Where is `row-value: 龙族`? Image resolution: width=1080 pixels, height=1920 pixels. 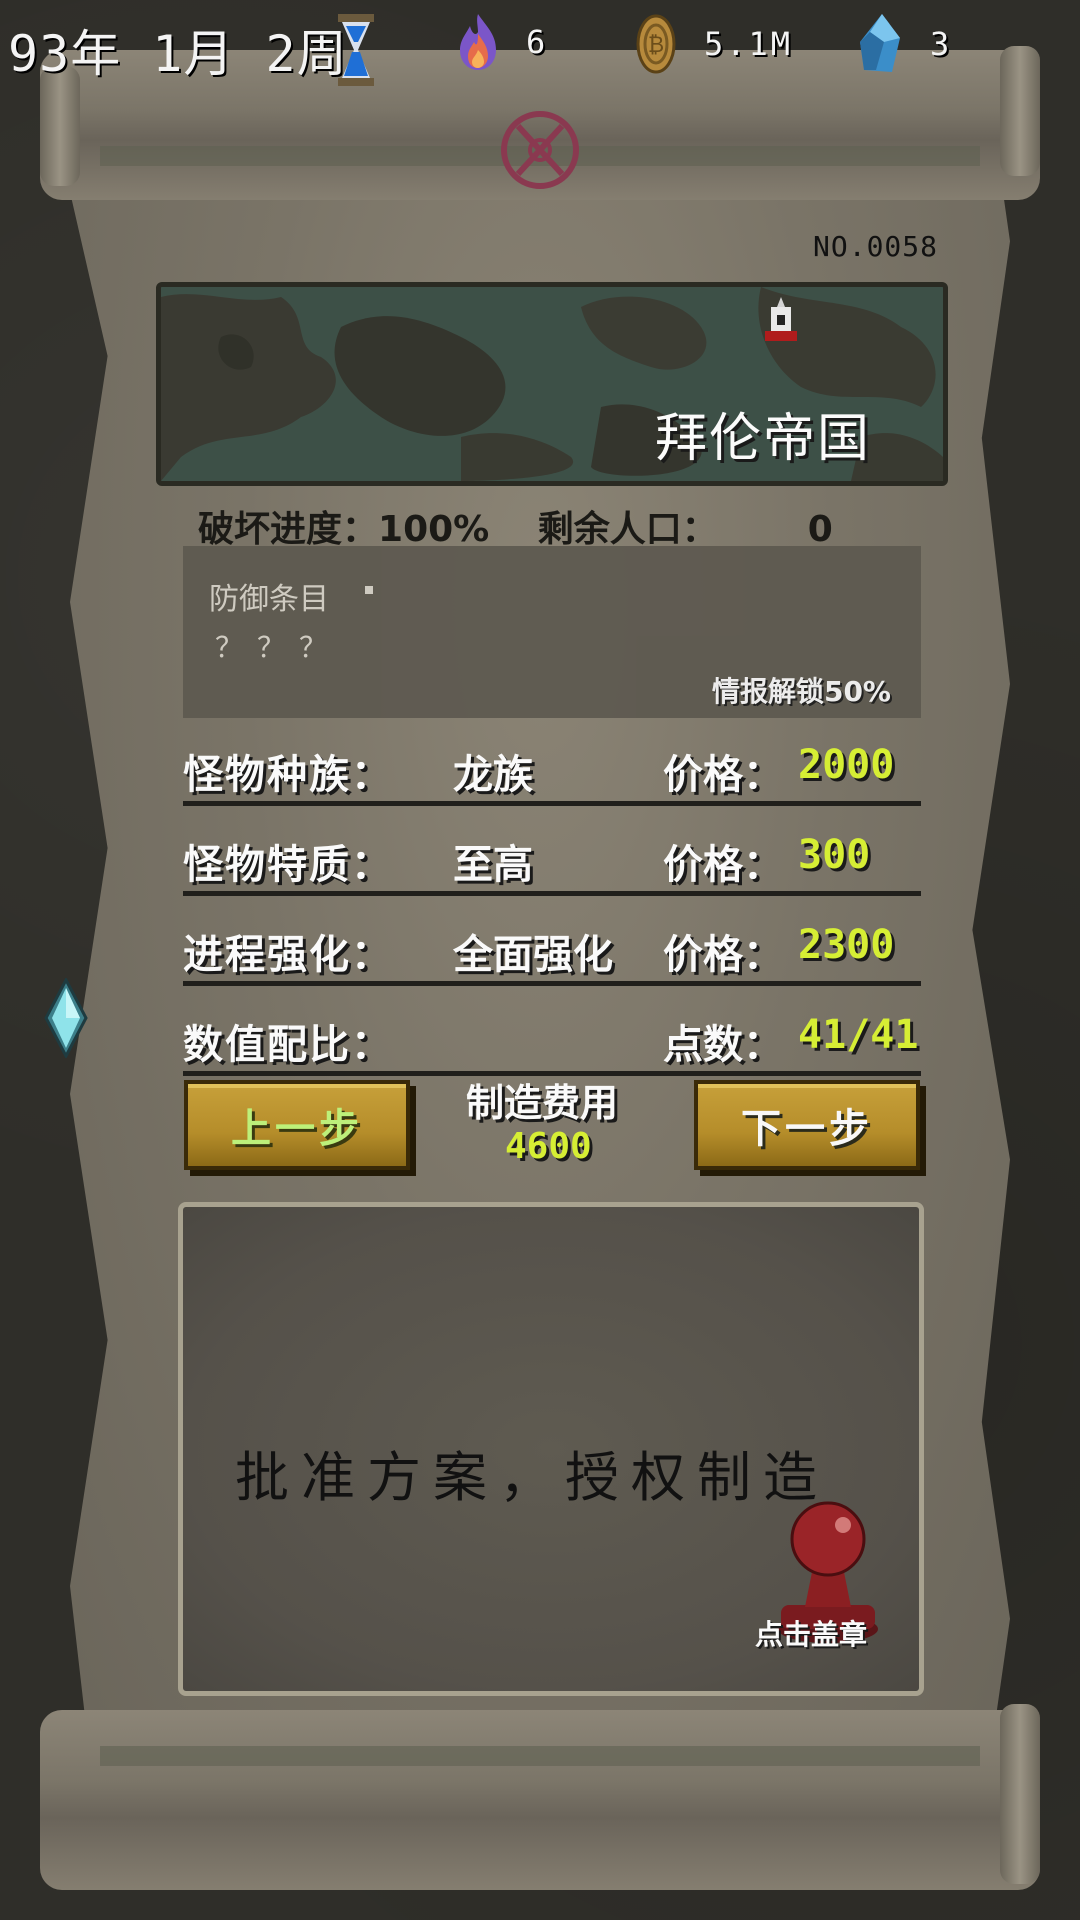 row-value: 龙族 is located at coordinates (493, 775).